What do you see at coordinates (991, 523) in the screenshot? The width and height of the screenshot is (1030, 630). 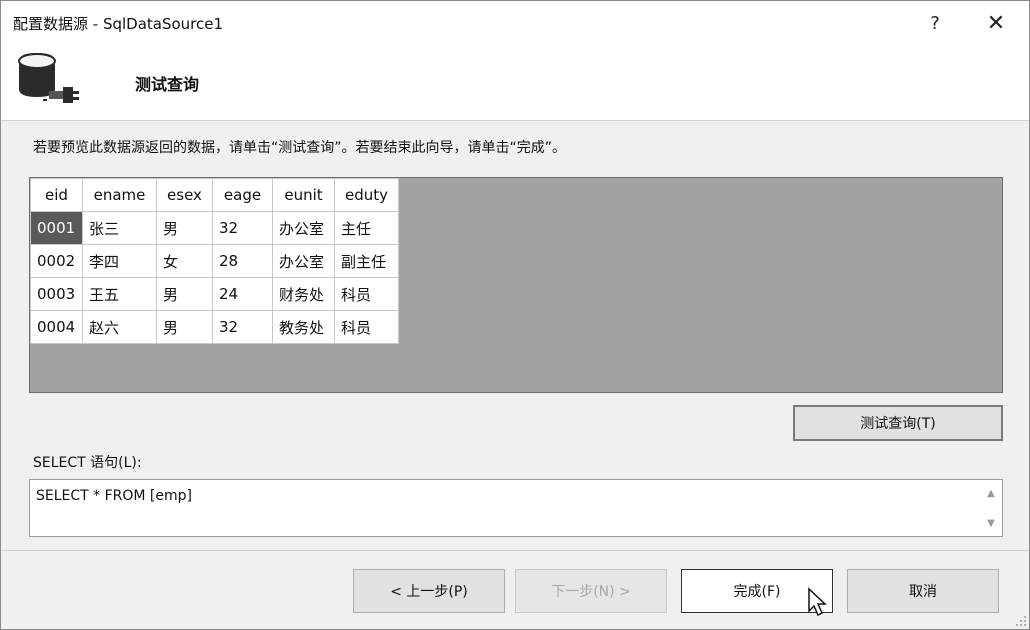 I see `scroll-down-icon: ▼` at bounding box center [991, 523].